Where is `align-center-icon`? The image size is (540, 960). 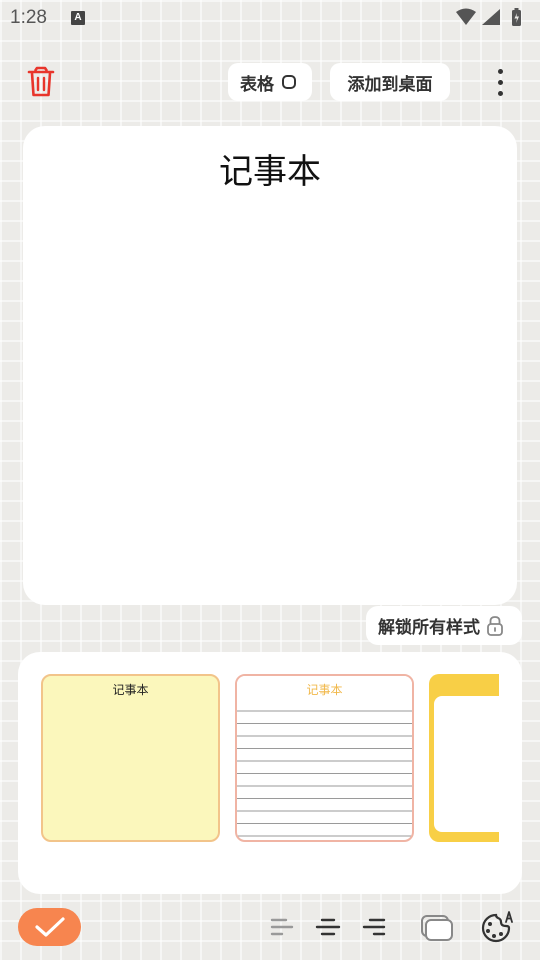
align-center-icon is located at coordinates (328, 927).